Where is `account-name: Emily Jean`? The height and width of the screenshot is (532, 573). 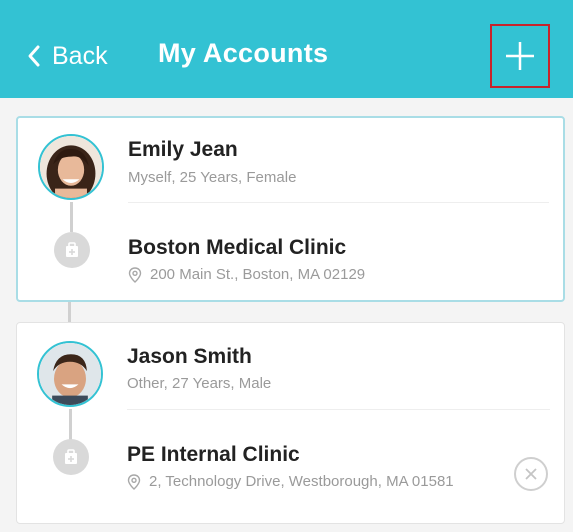 account-name: Emily Jean is located at coordinates (183, 149).